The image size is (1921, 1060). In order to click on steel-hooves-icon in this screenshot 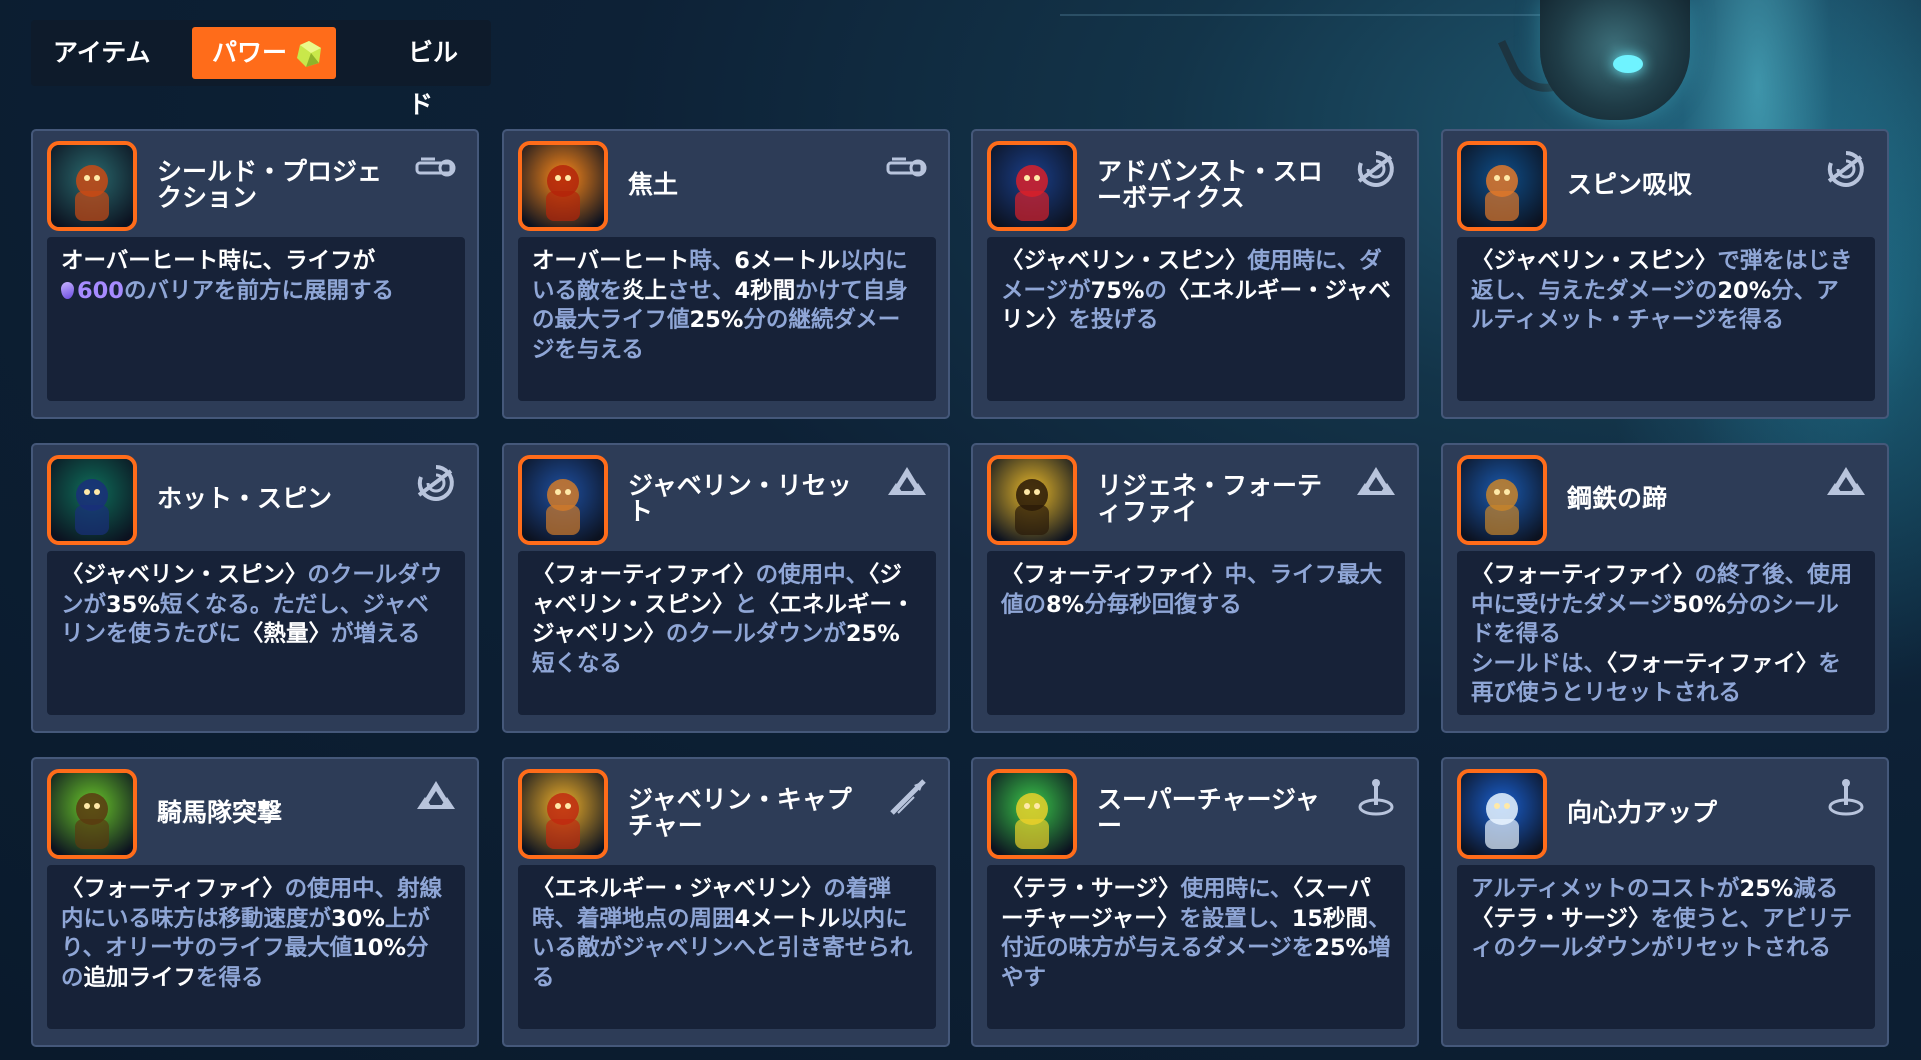, I will do `click(1502, 500)`.